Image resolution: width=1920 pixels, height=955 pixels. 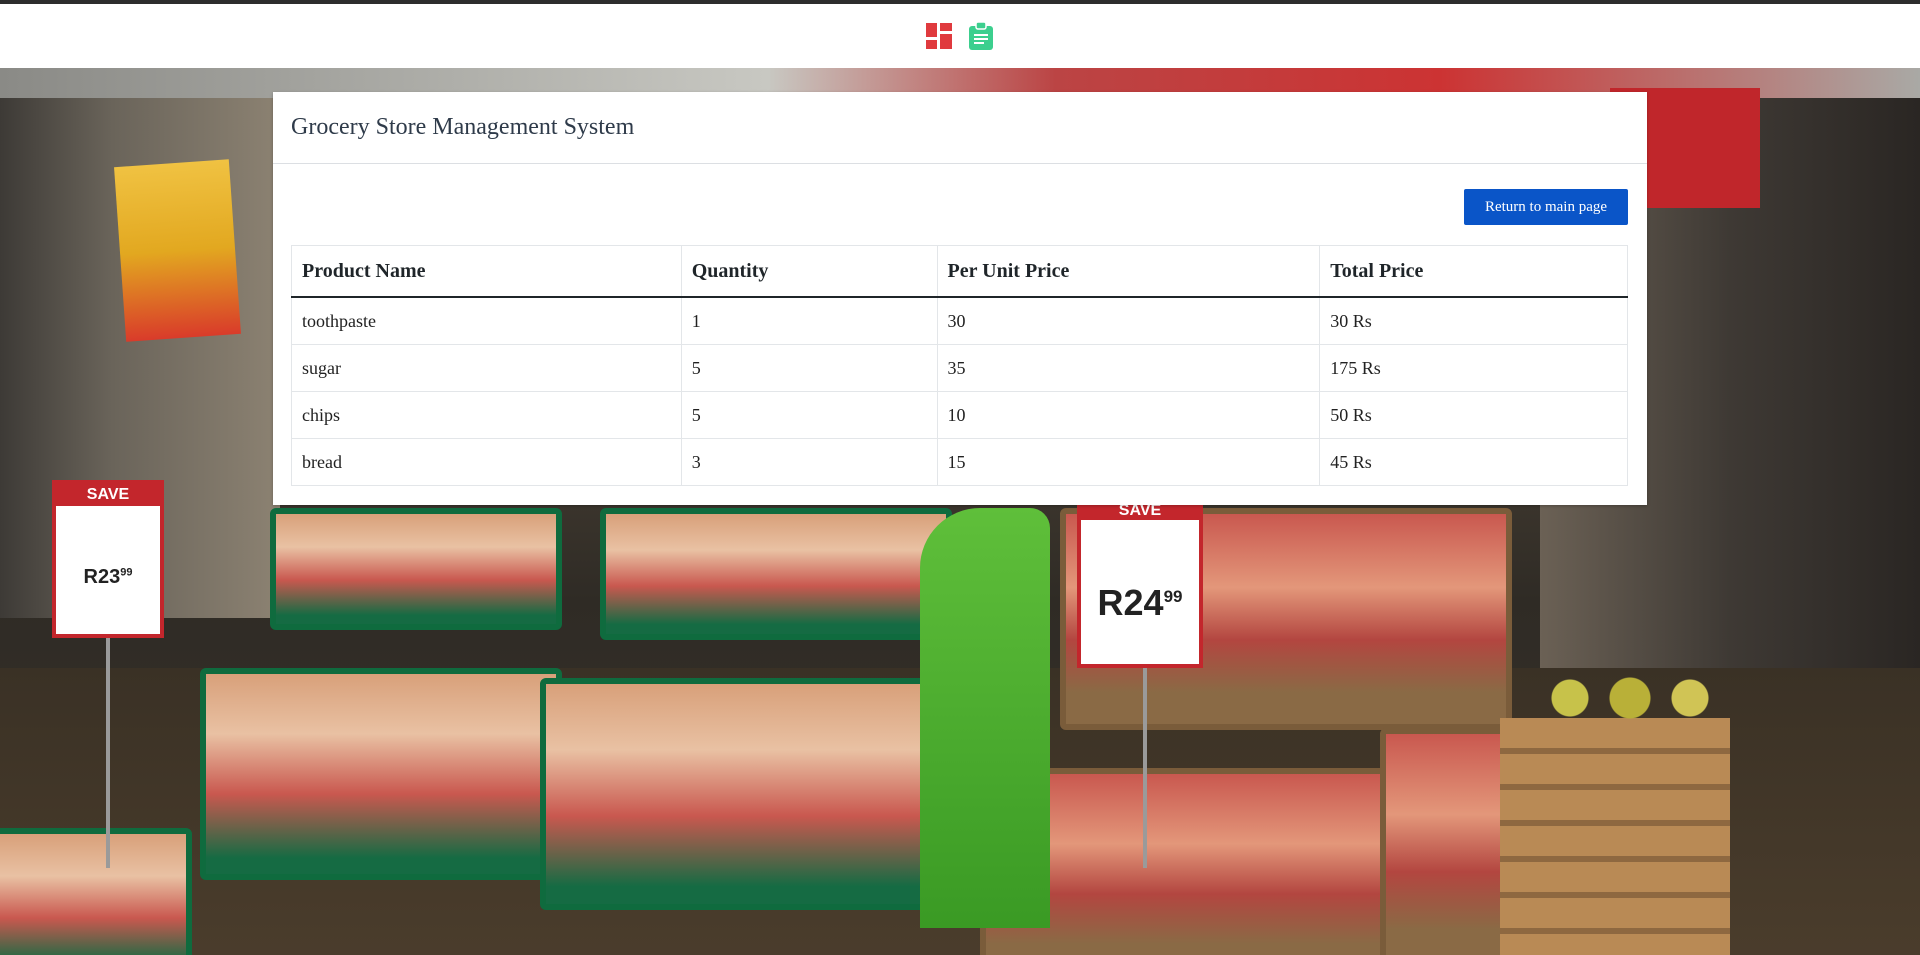 I want to click on top-navbar, so click(x=960, y=36).